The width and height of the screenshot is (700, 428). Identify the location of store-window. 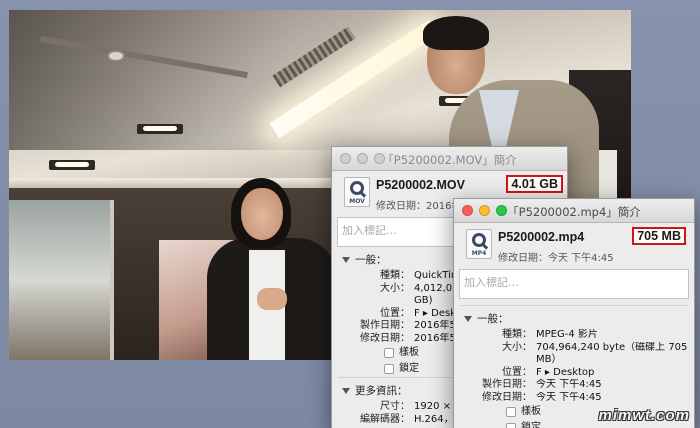
(61, 280).